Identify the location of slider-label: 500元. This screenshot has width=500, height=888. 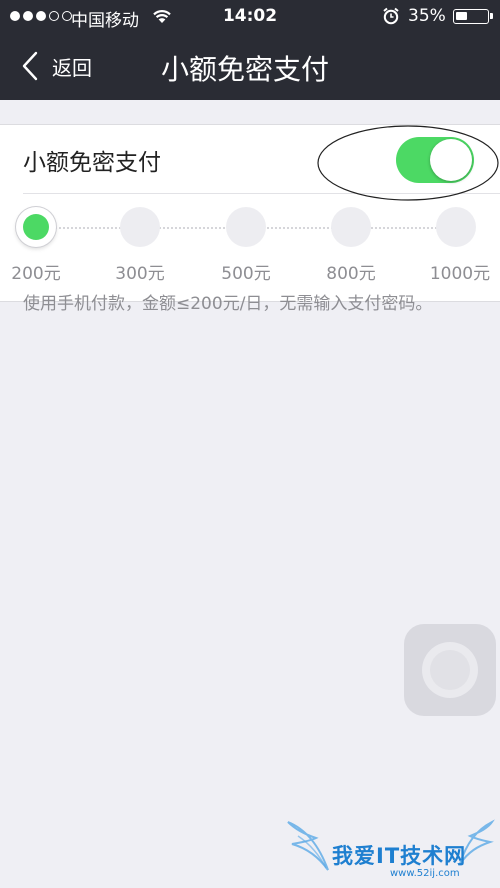
(246, 274).